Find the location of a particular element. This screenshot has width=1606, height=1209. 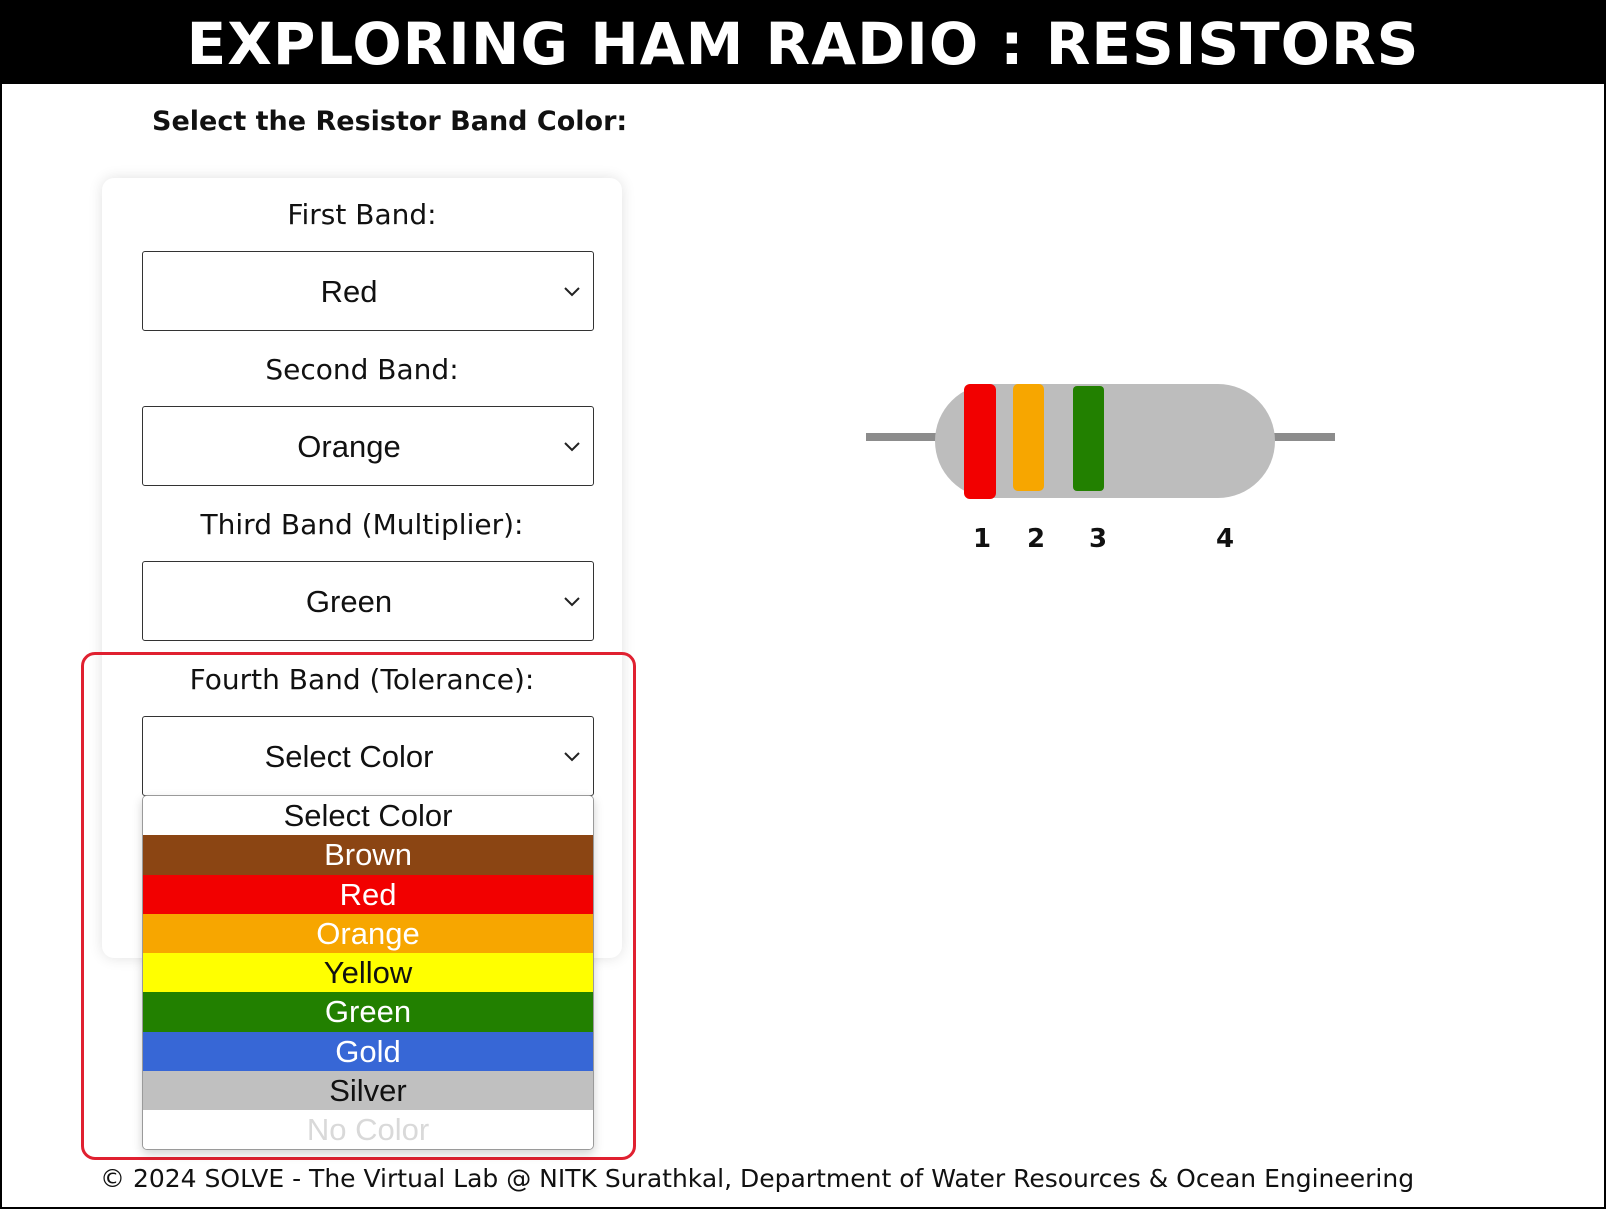

band-number-1: 1 is located at coordinates (982, 539).